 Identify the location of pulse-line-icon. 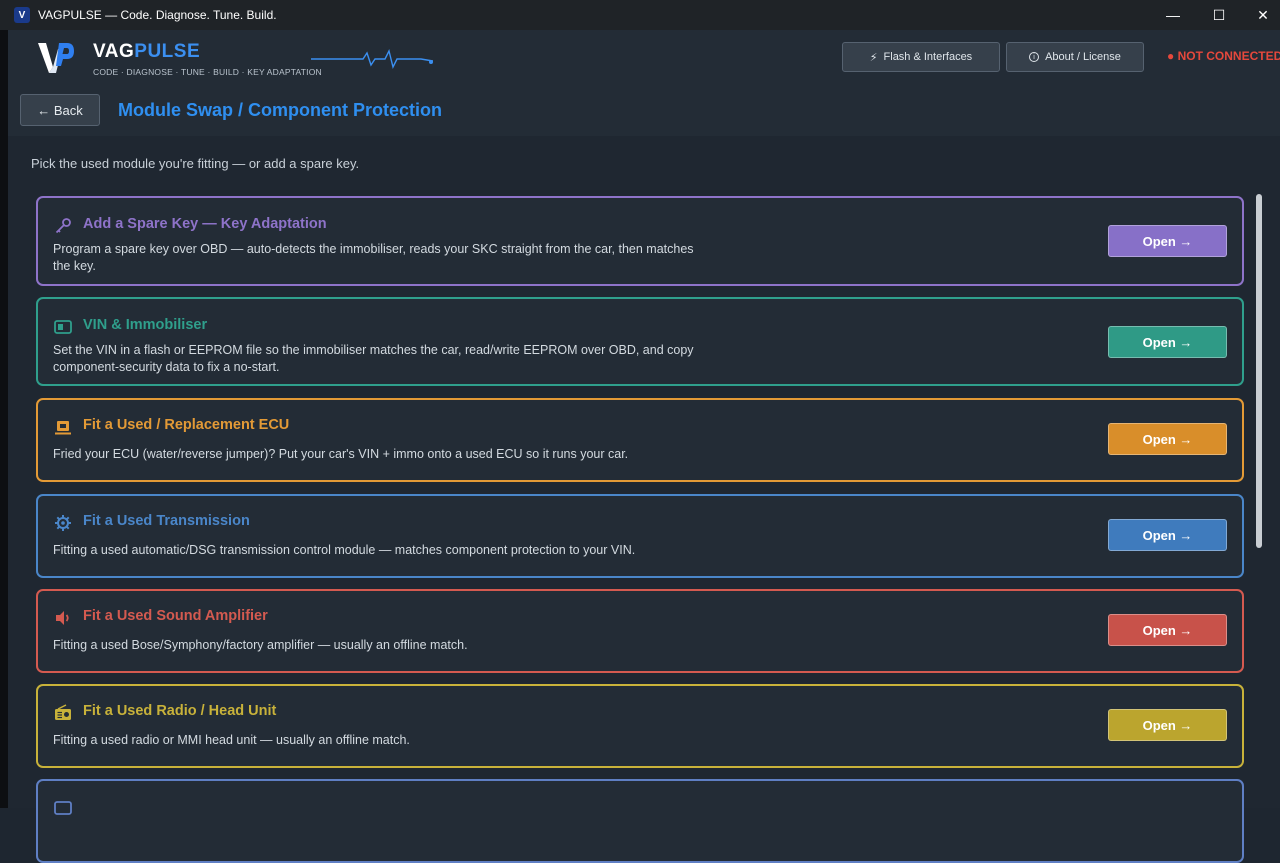
(372, 59).